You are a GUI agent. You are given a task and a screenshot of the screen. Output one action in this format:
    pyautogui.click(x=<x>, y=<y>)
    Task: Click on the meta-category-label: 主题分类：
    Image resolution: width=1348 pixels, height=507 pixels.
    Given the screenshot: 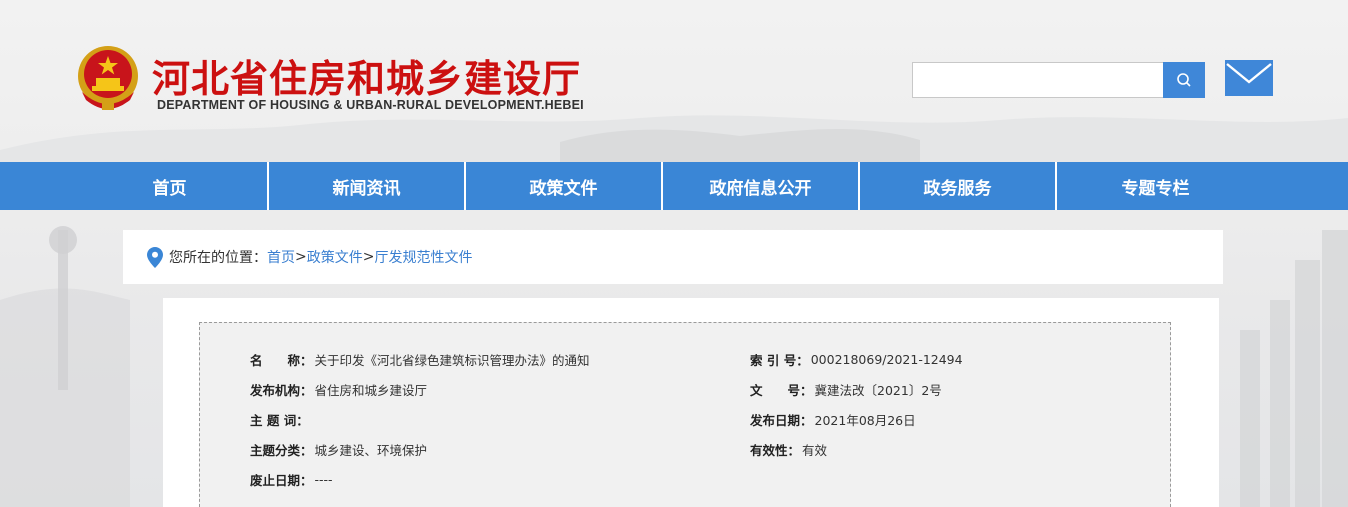 What is the action you would take?
    pyautogui.click(x=281, y=450)
    